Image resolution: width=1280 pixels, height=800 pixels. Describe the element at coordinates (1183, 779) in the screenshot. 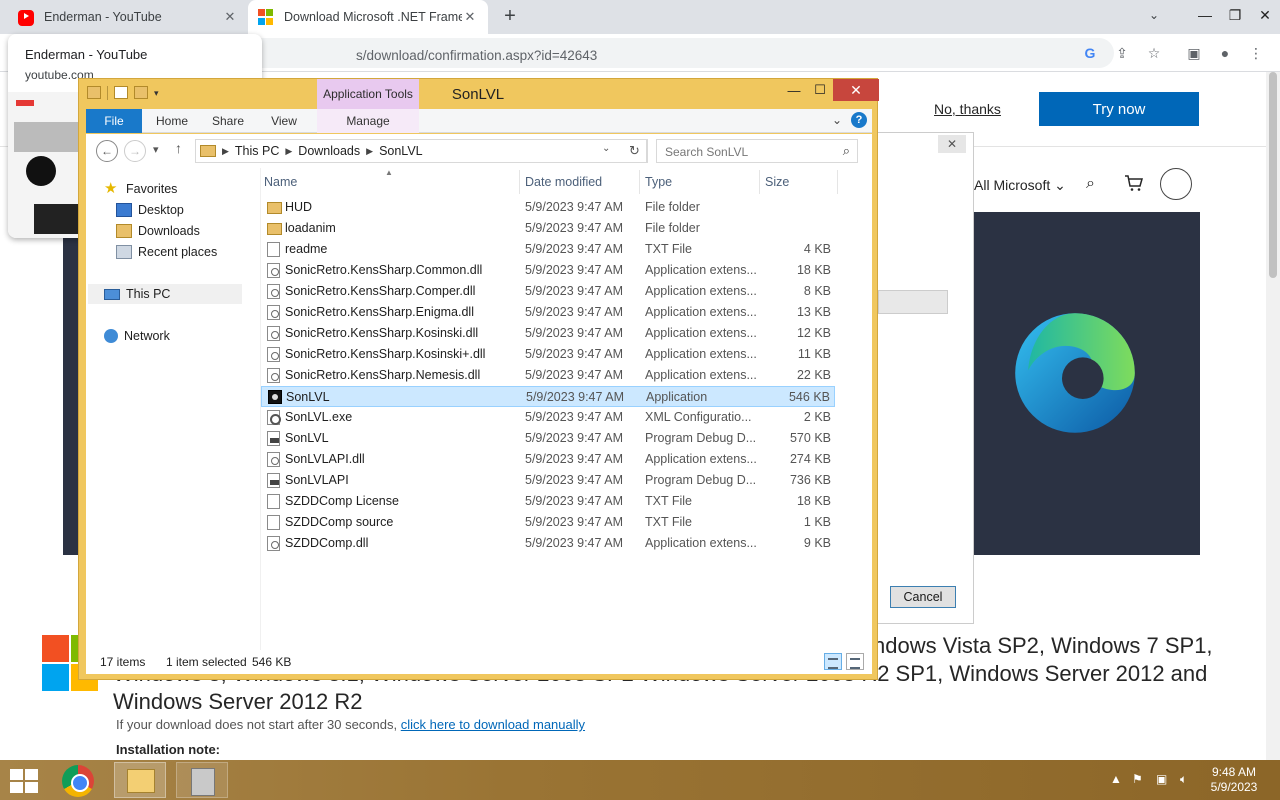

I see `volume-muted-icon: 🔈︎` at that location.